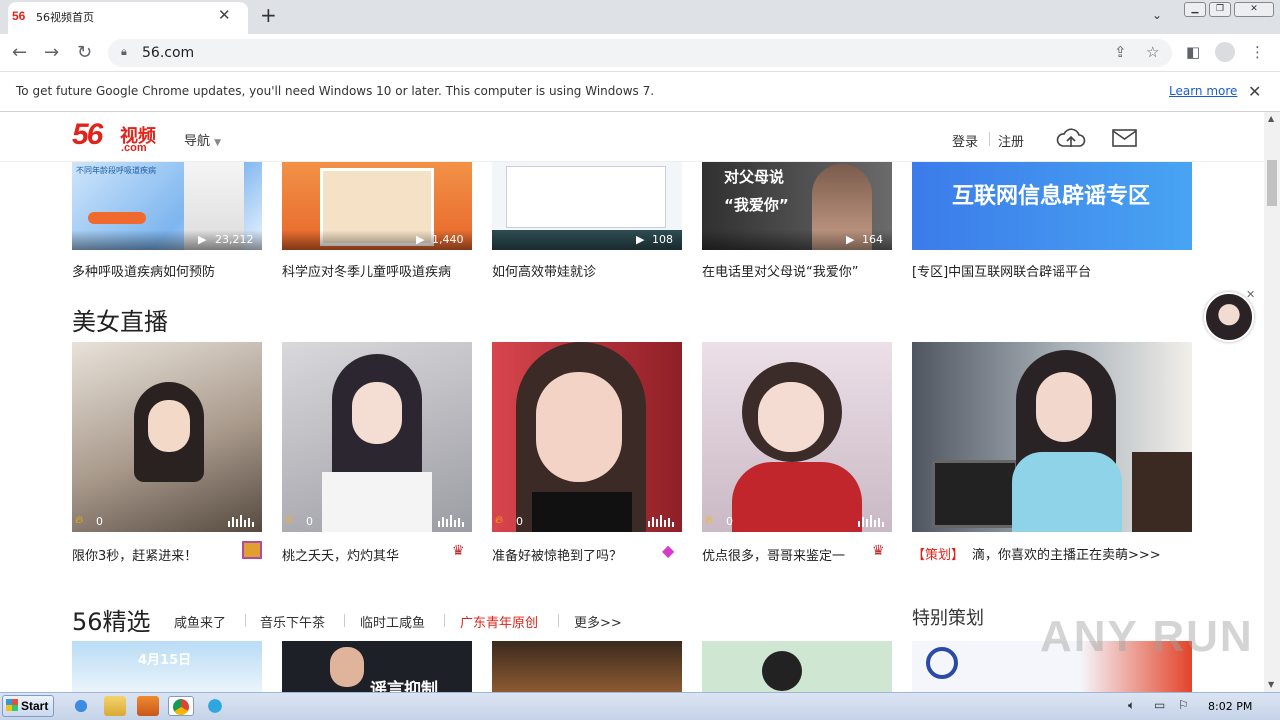  I want to click on tab-search-chevron-icon: ⌄, so click(1157, 15).